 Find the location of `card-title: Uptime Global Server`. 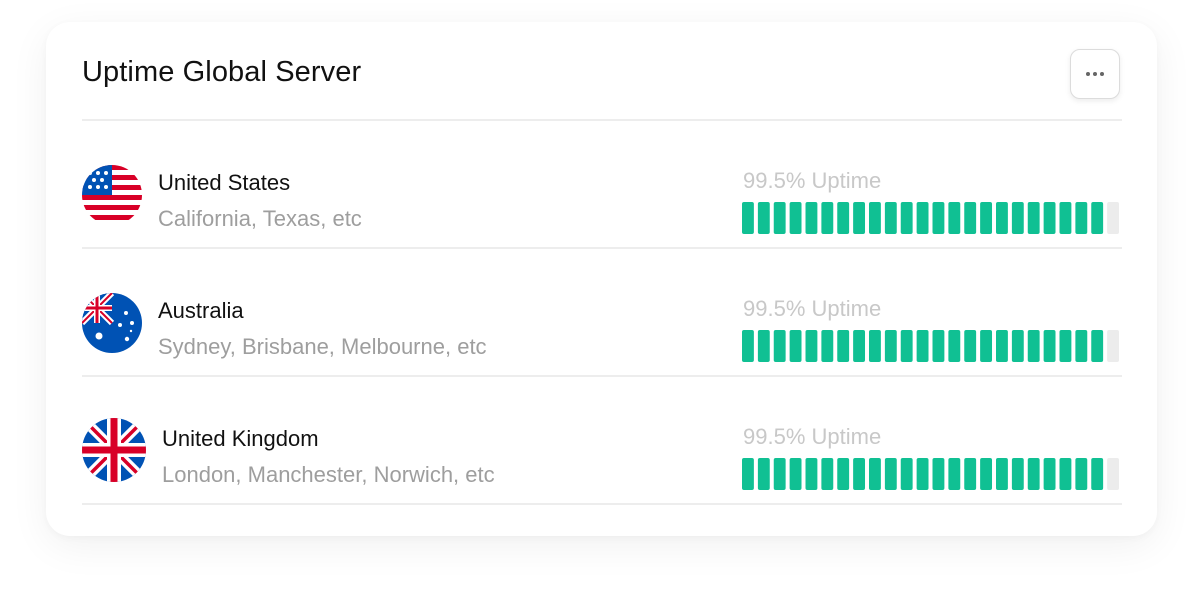

card-title: Uptime Global Server is located at coordinates (222, 72).